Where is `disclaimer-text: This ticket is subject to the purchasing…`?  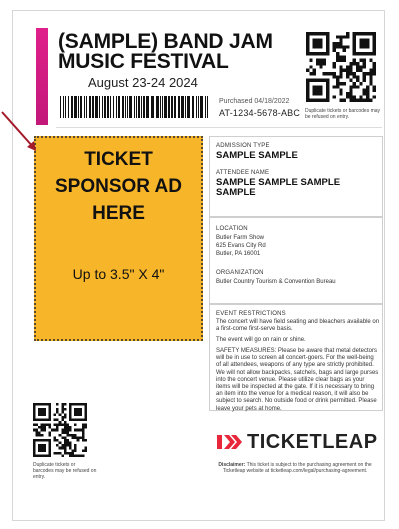 disclaimer-text: This ticket is subject to the purchasing… is located at coordinates (297, 468).